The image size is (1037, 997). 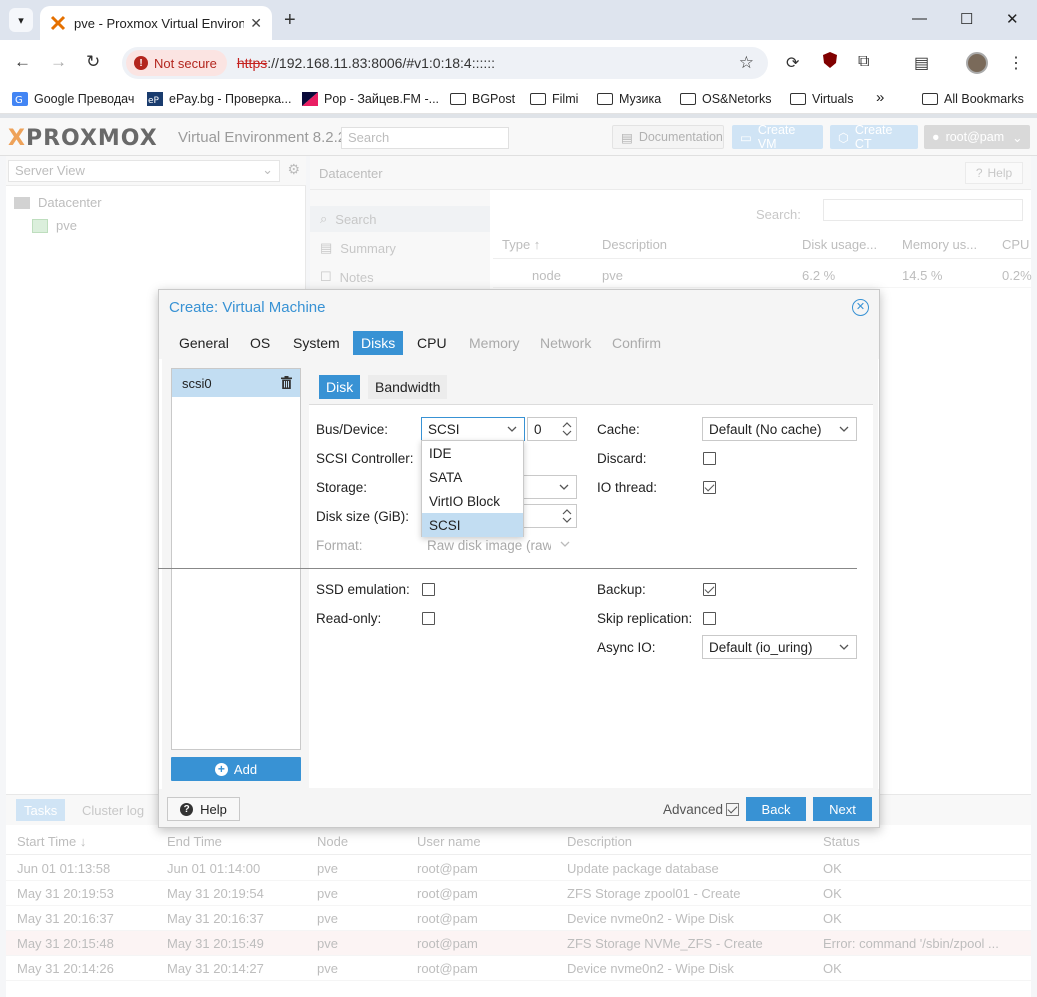 I want to click on subtab-disk: Disk, so click(x=340, y=387).